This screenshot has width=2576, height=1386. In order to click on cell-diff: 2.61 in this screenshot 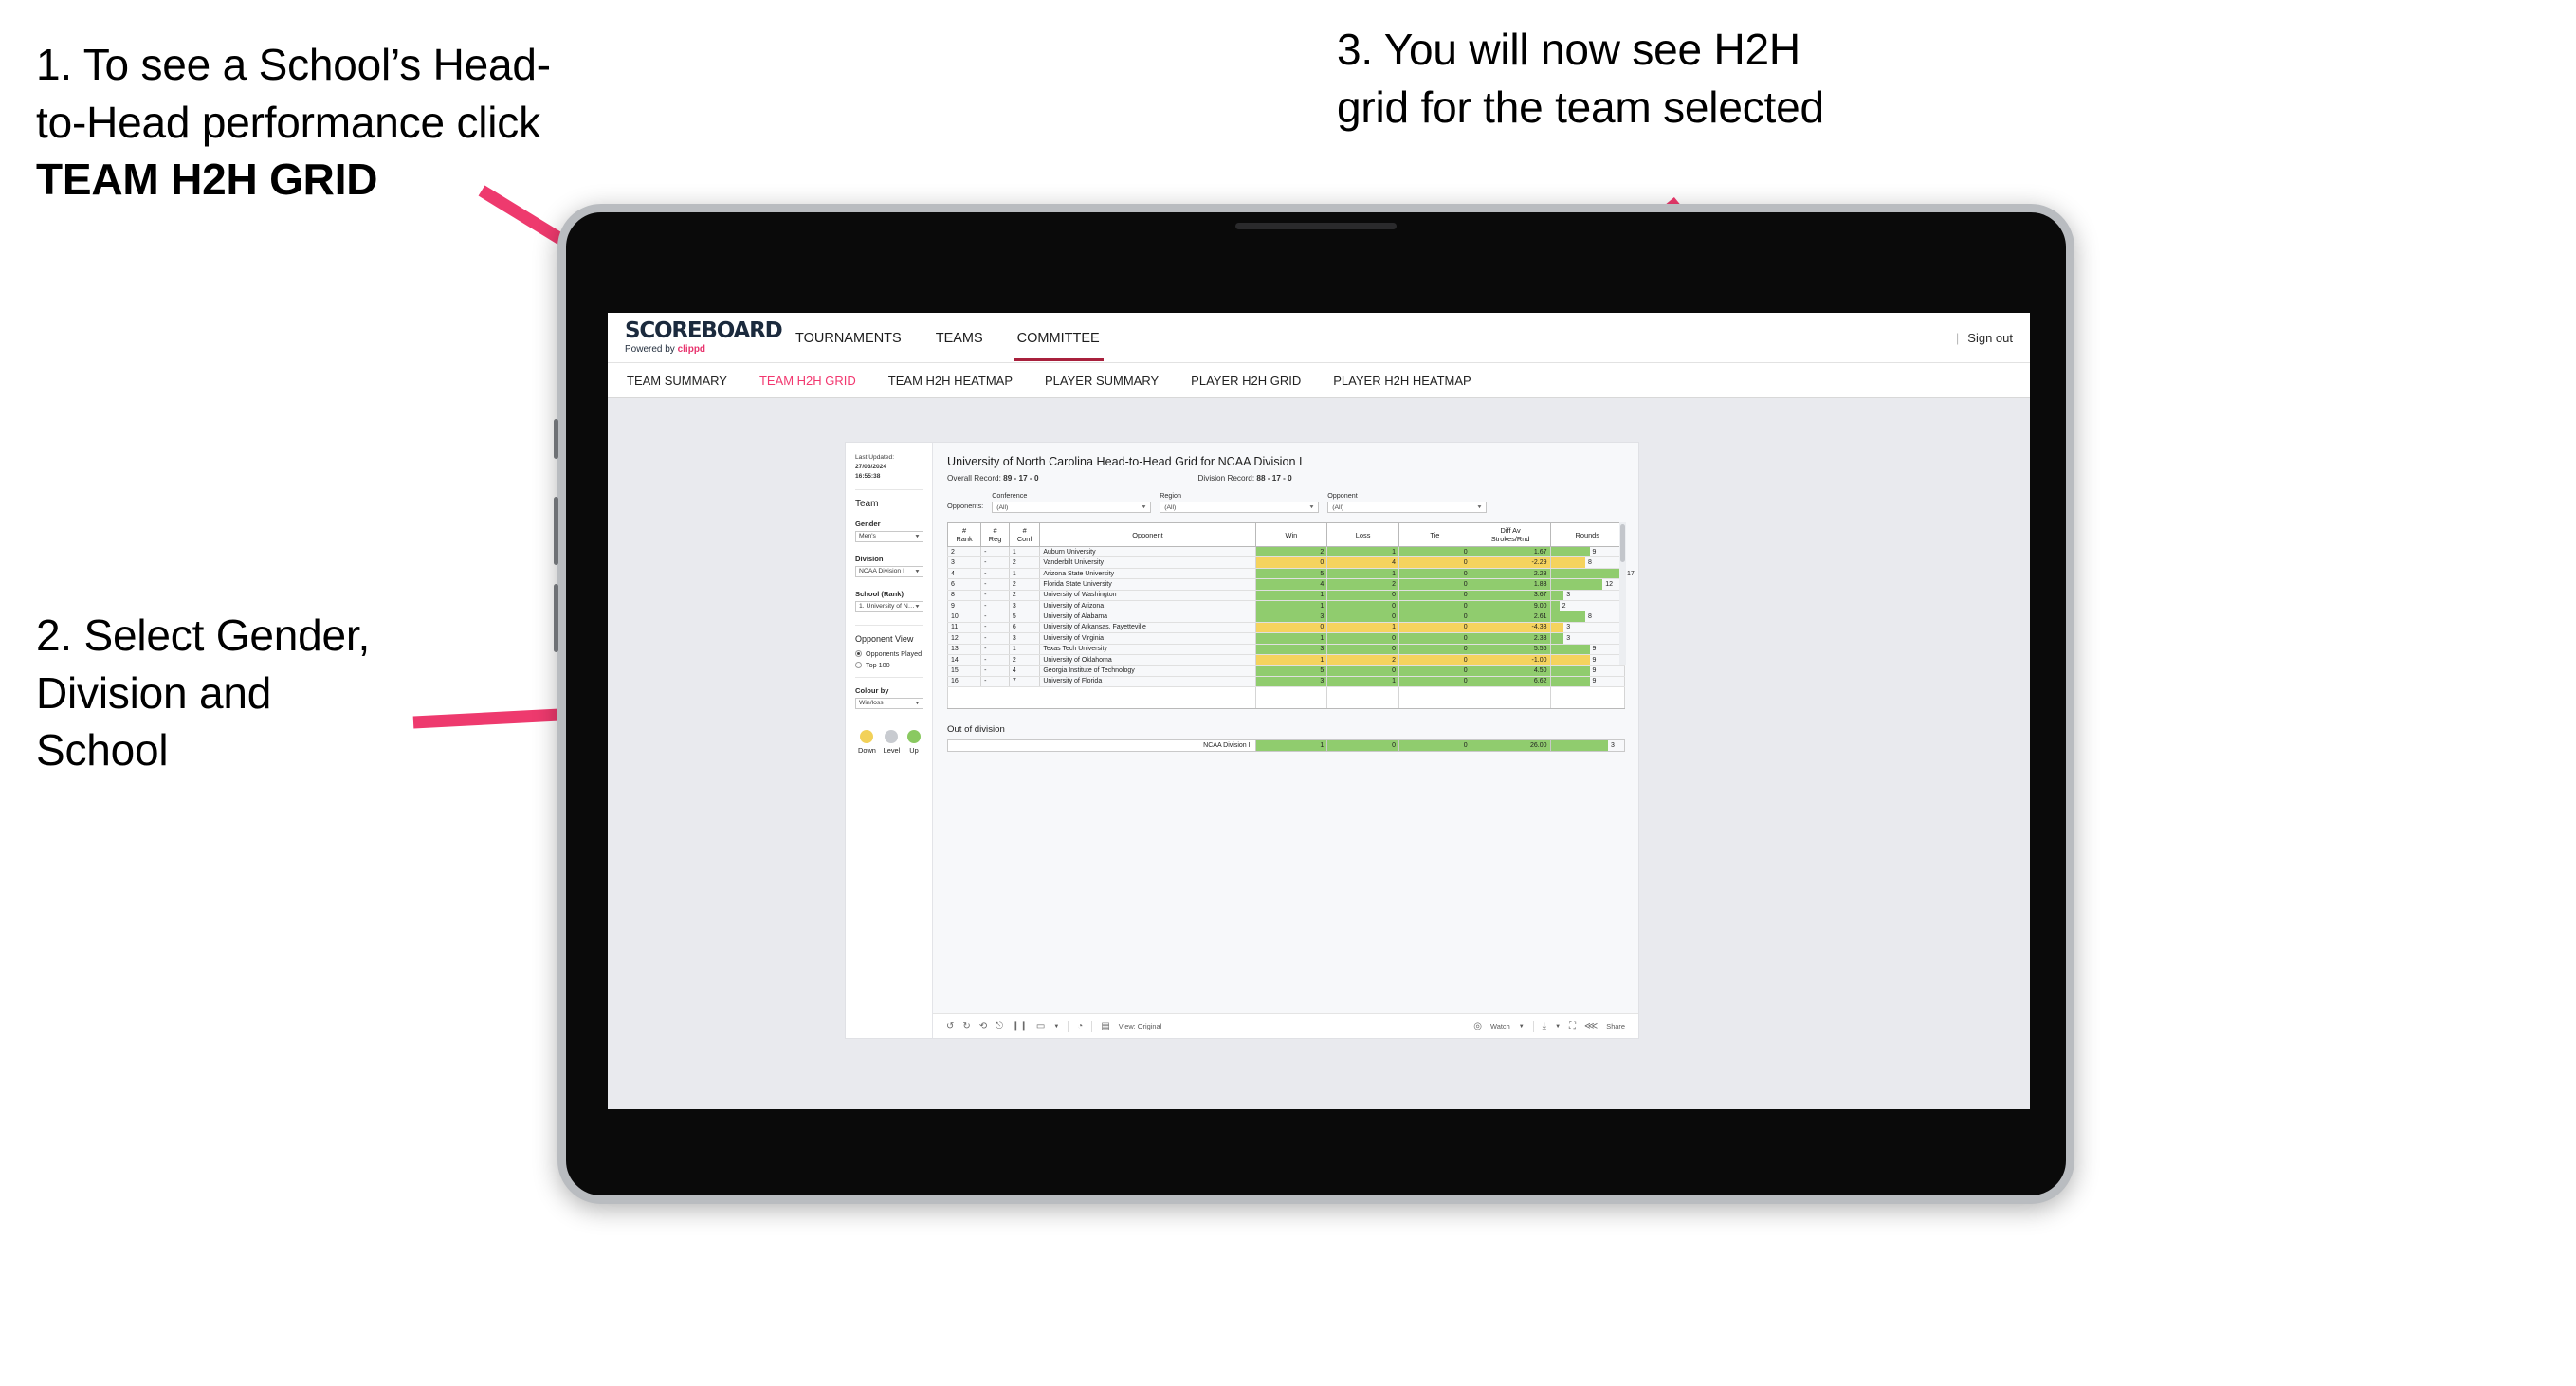, I will do `click(1510, 617)`.